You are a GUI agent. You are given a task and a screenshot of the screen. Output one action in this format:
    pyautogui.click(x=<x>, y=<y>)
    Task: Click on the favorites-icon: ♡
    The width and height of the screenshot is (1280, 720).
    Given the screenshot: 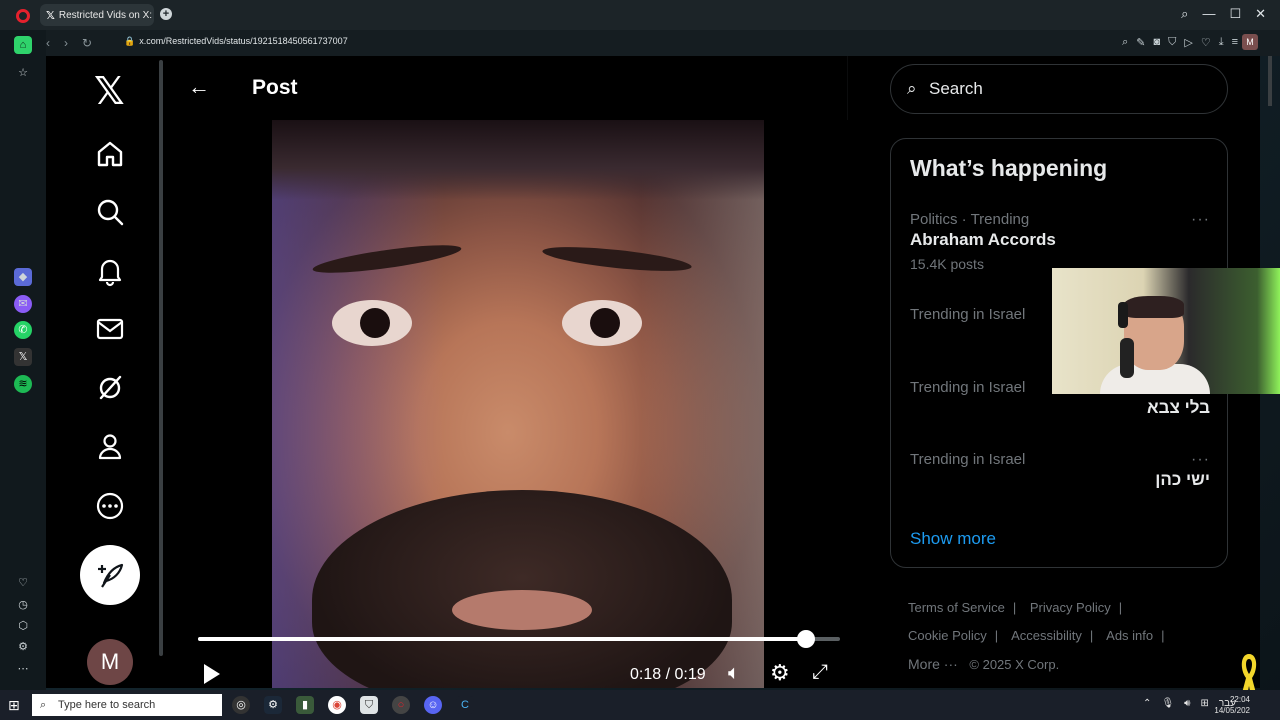 What is the action you would take?
    pyautogui.click(x=23, y=583)
    